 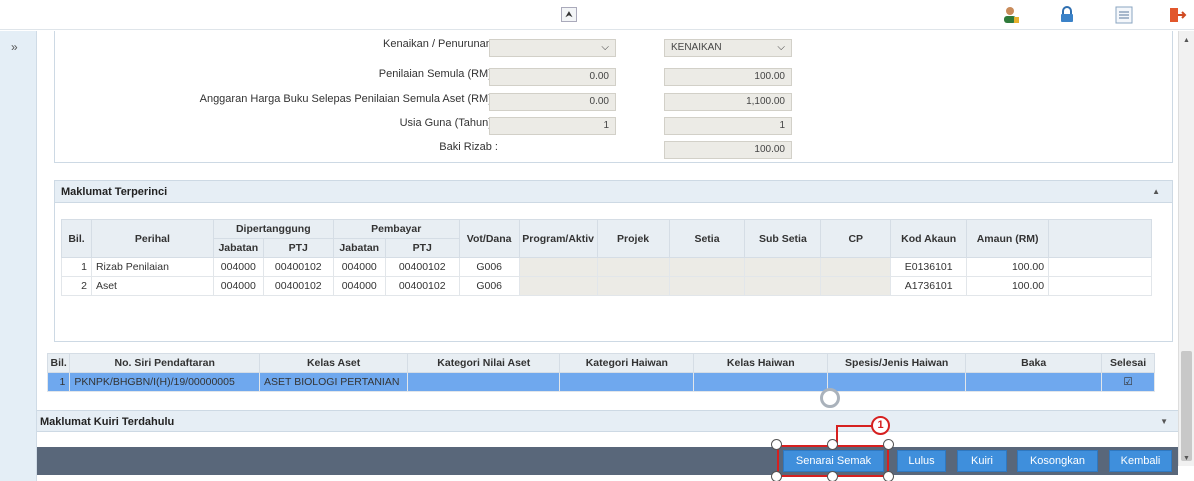 What do you see at coordinates (707, 238) in the screenshot?
I see `col-setia: Setia` at bounding box center [707, 238].